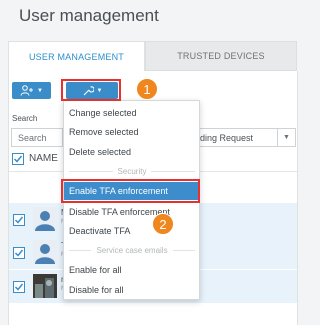  Describe the element at coordinates (147, 89) in the screenshot. I see `step-badge-1: 1` at that location.